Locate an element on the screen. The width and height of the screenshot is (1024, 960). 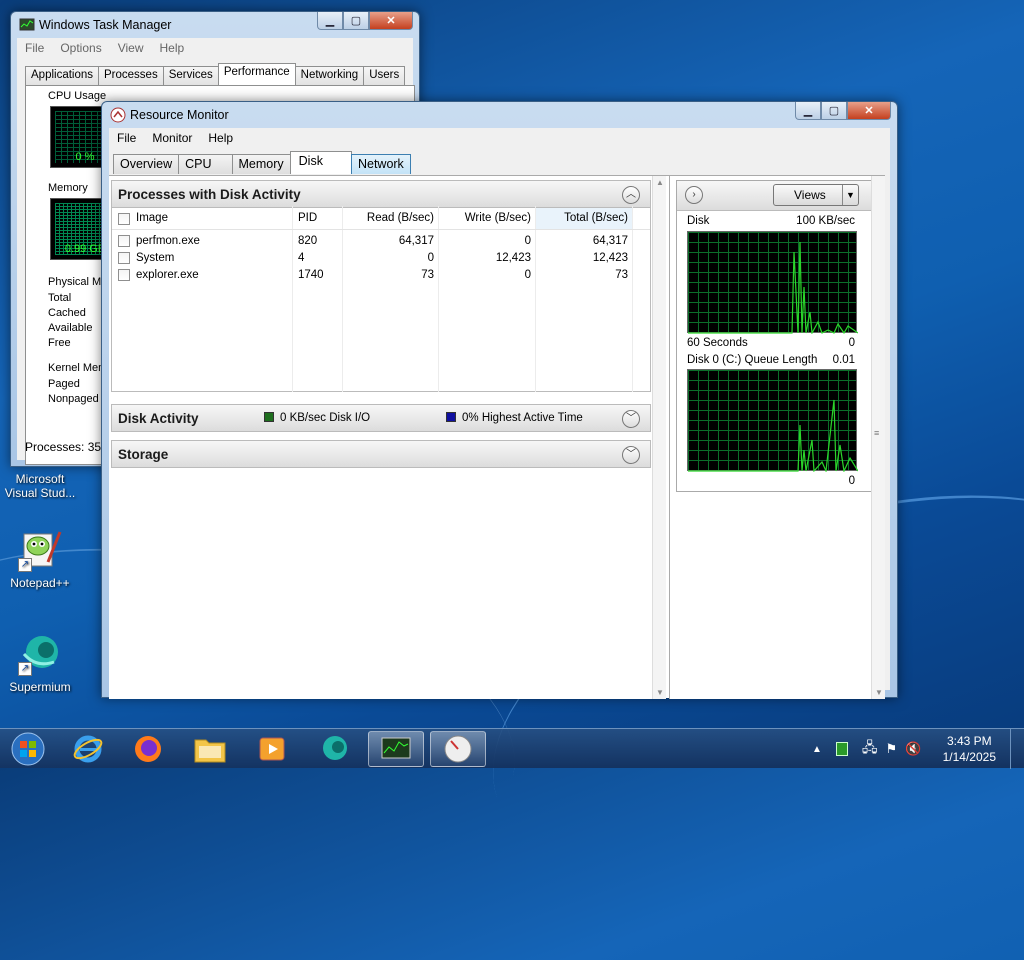
views-dropdown: Views ▼ is located at coordinates (816, 195).